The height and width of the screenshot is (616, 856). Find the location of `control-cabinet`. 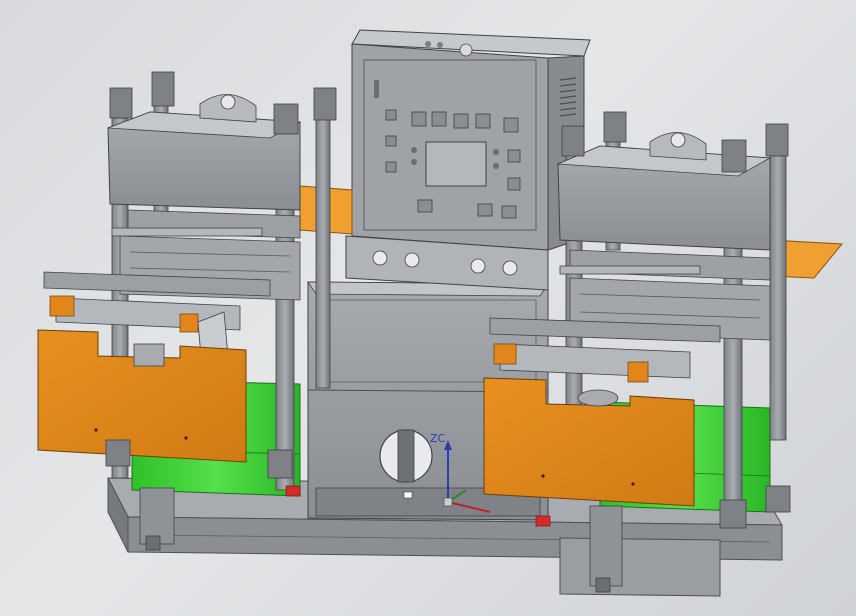

control-cabinet is located at coordinates (468, 160).